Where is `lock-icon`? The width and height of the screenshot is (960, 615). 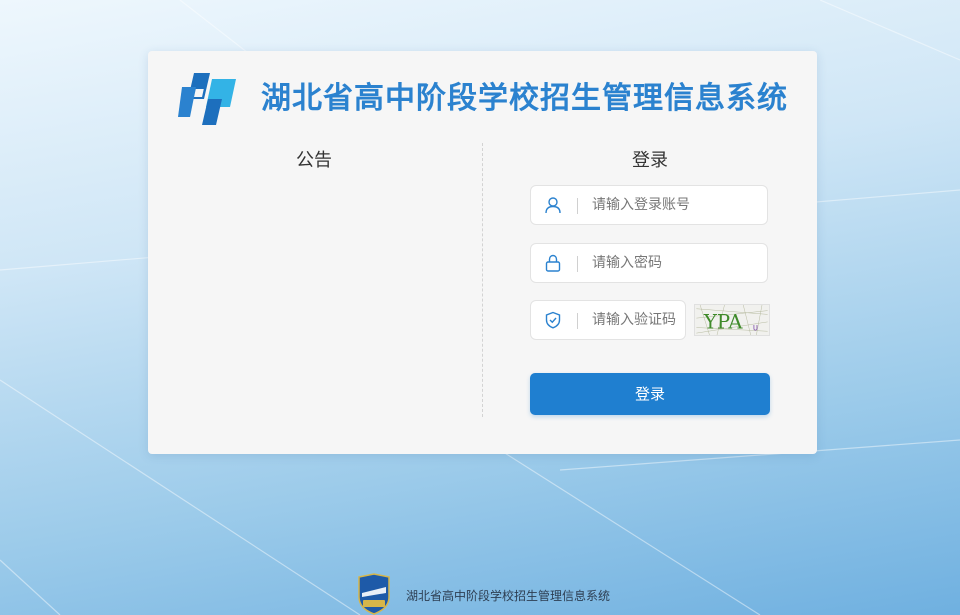
lock-icon is located at coordinates (553, 263).